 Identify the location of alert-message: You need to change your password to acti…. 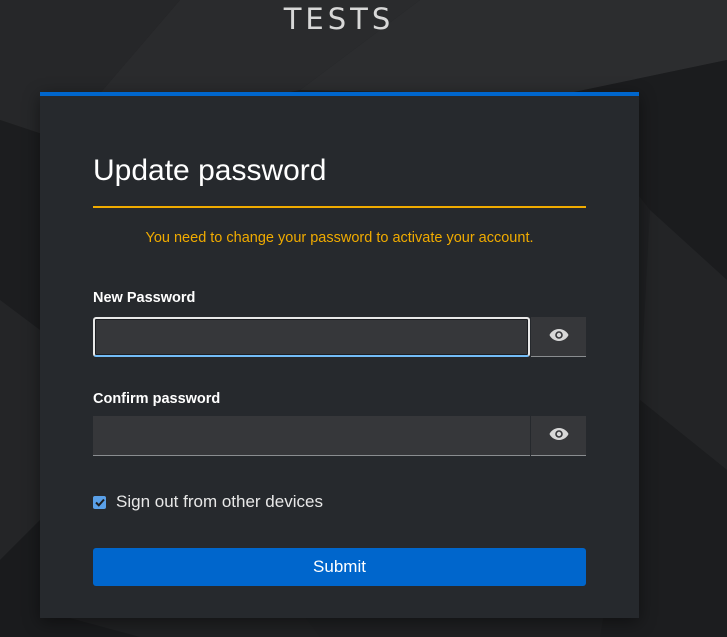
(339, 238).